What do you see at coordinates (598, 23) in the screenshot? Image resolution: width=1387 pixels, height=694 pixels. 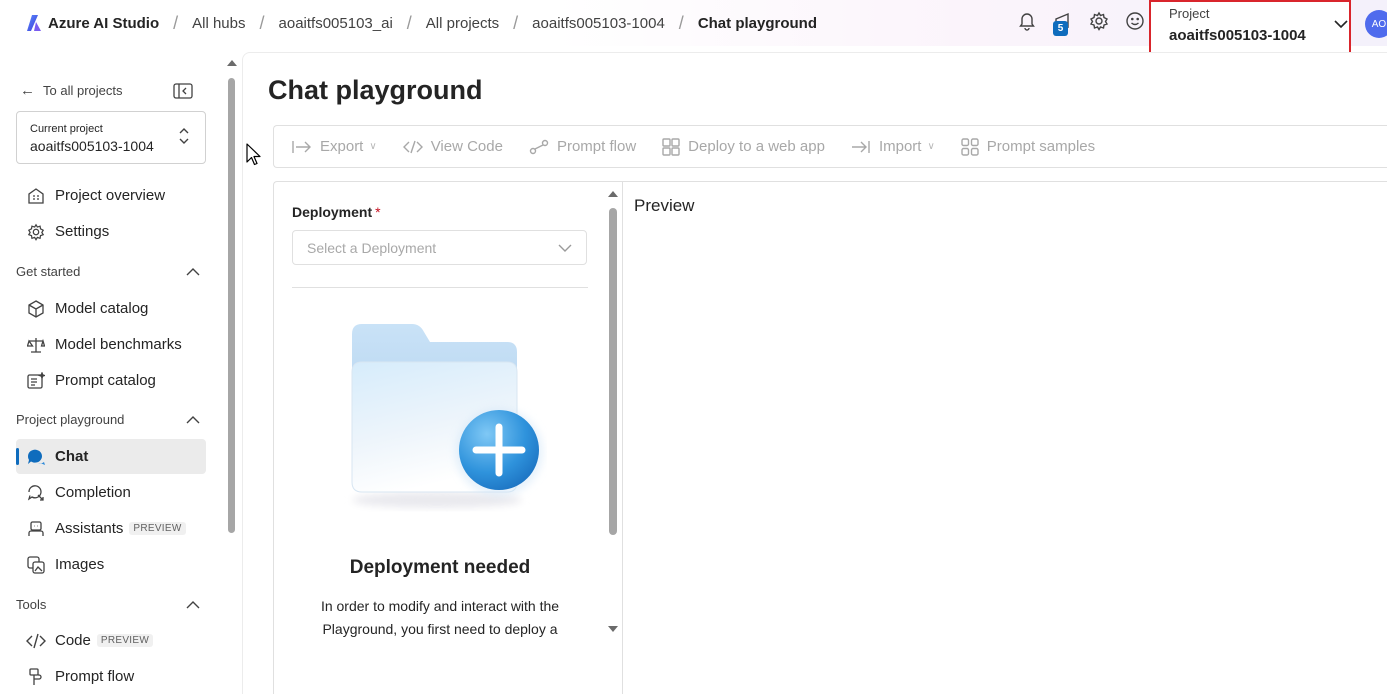 I see `breadcrumb-project: aoaitfs005103-1004` at bounding box center [598, 23].